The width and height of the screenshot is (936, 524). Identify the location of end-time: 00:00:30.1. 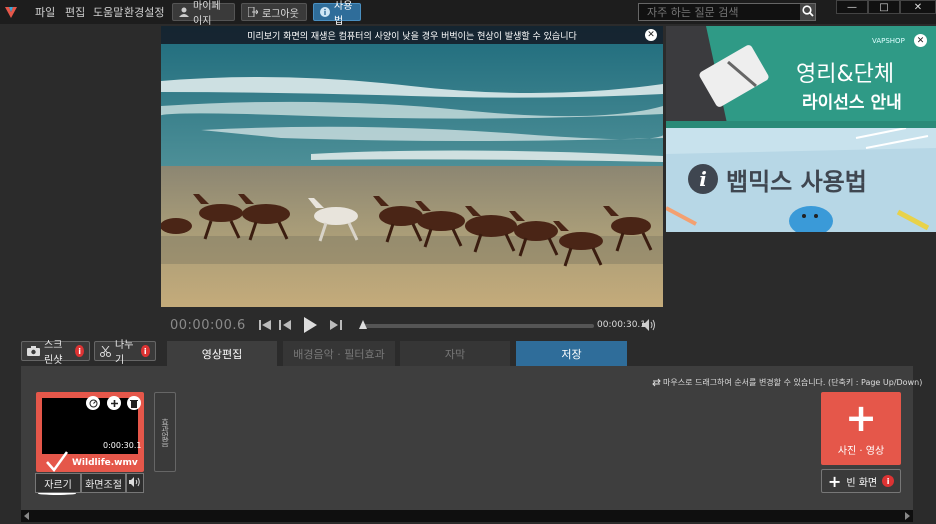
(622, 325).